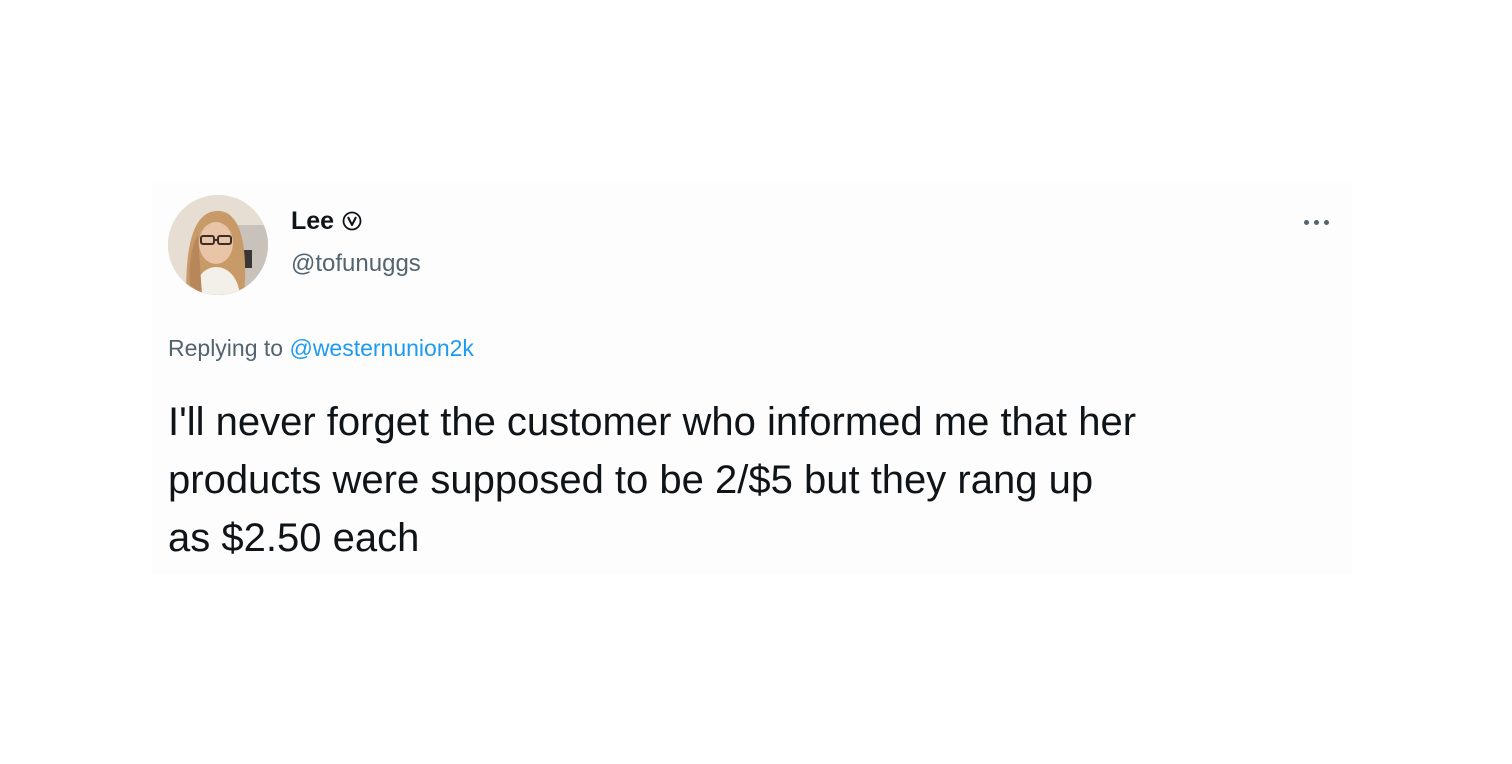 Image resolution: width=1512 pixels, height=764 pixels. What do you see at coordinates (294, 538) in the screenshot?
I see `tweet-text-line: as $2.50 each` at bounding box center [294, 538].